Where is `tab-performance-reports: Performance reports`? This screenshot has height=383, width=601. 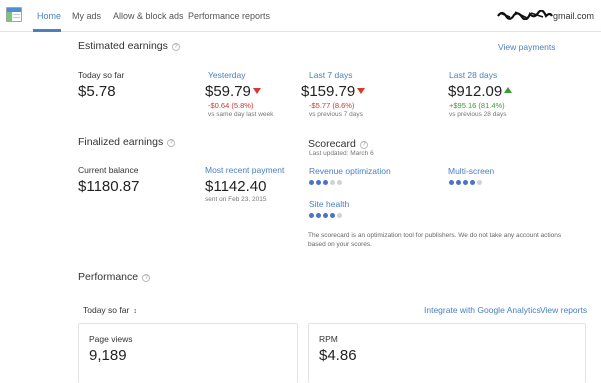 tab-performance-reports: Performance reports is located at coordinates (229, 16).